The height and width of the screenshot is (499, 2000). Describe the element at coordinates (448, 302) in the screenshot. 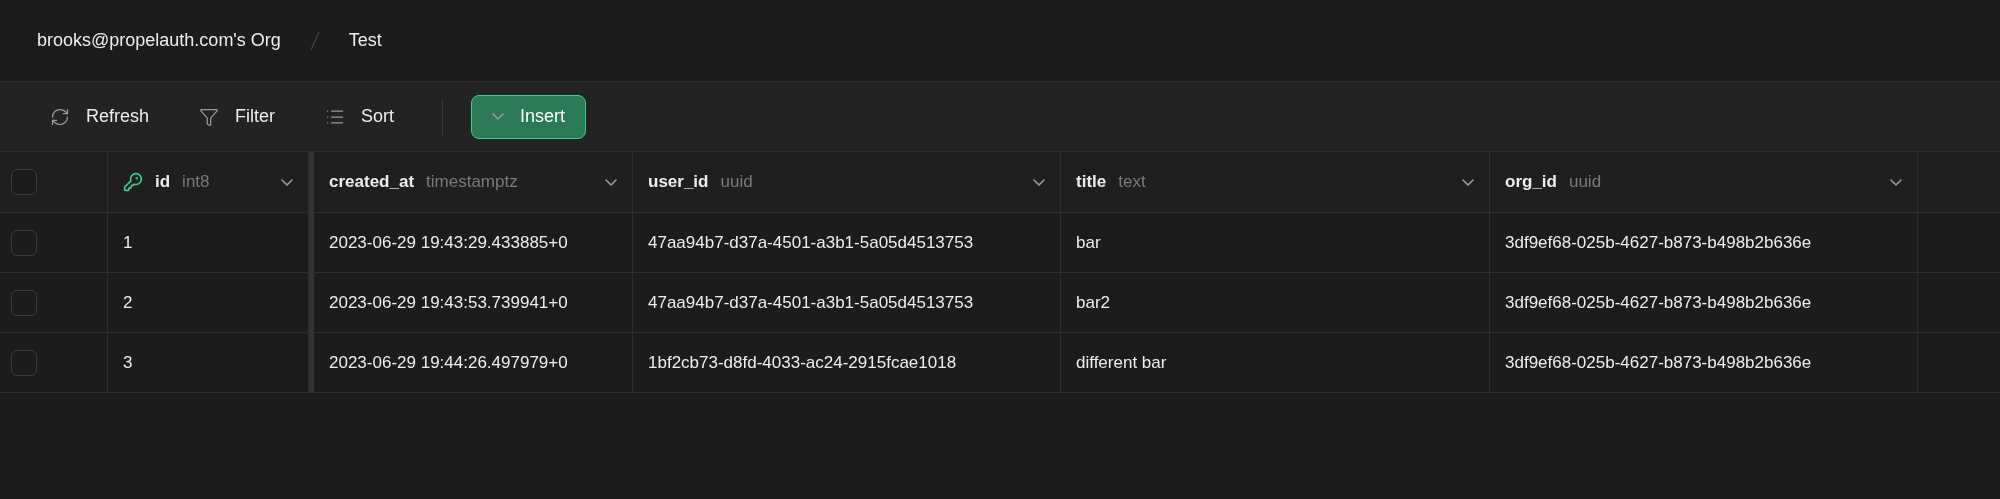

I see `table-cell-text: 2023-06-29 19:43:53.739941+0` at that location.